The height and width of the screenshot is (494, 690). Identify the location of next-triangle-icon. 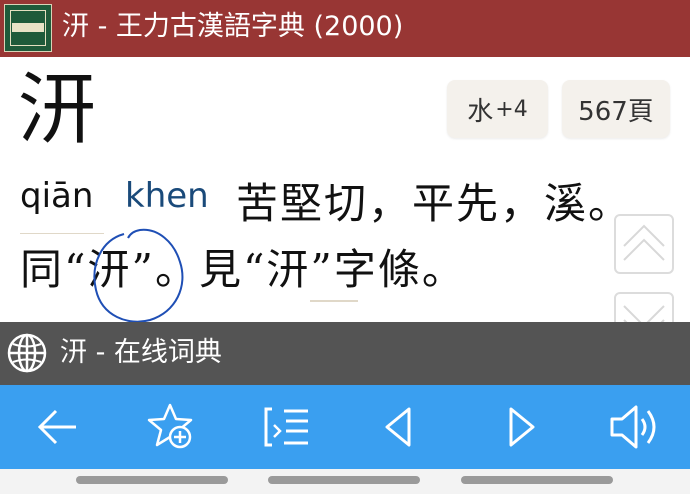
(522, 427).